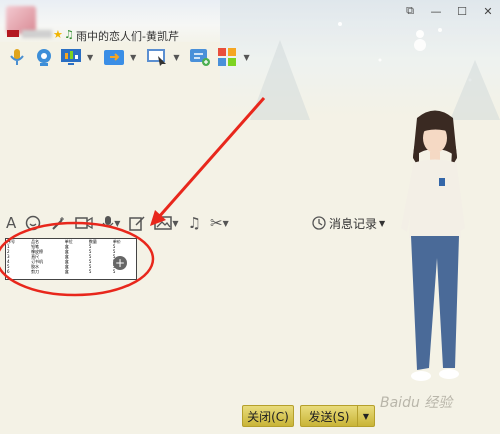 The height and width of the screenshot is (434, 500). What do you see at coordinates (436, 11) in the screenshot?
I see `minimize-icon: —` at bounding box center [436, 11].